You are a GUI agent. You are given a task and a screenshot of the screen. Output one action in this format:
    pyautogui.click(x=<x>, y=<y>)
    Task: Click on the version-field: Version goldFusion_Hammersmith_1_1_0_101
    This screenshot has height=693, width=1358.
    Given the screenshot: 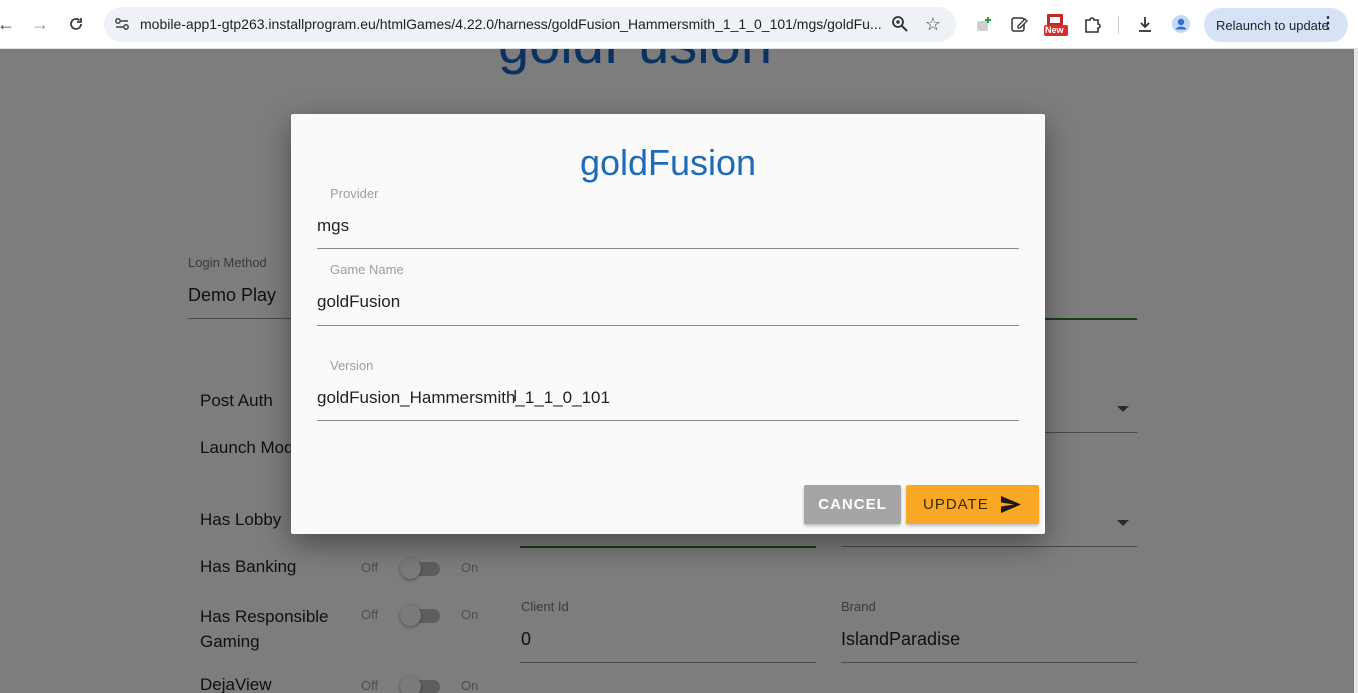 What is the action you would take?
    pyautogui.click(x=668, y=389)
    